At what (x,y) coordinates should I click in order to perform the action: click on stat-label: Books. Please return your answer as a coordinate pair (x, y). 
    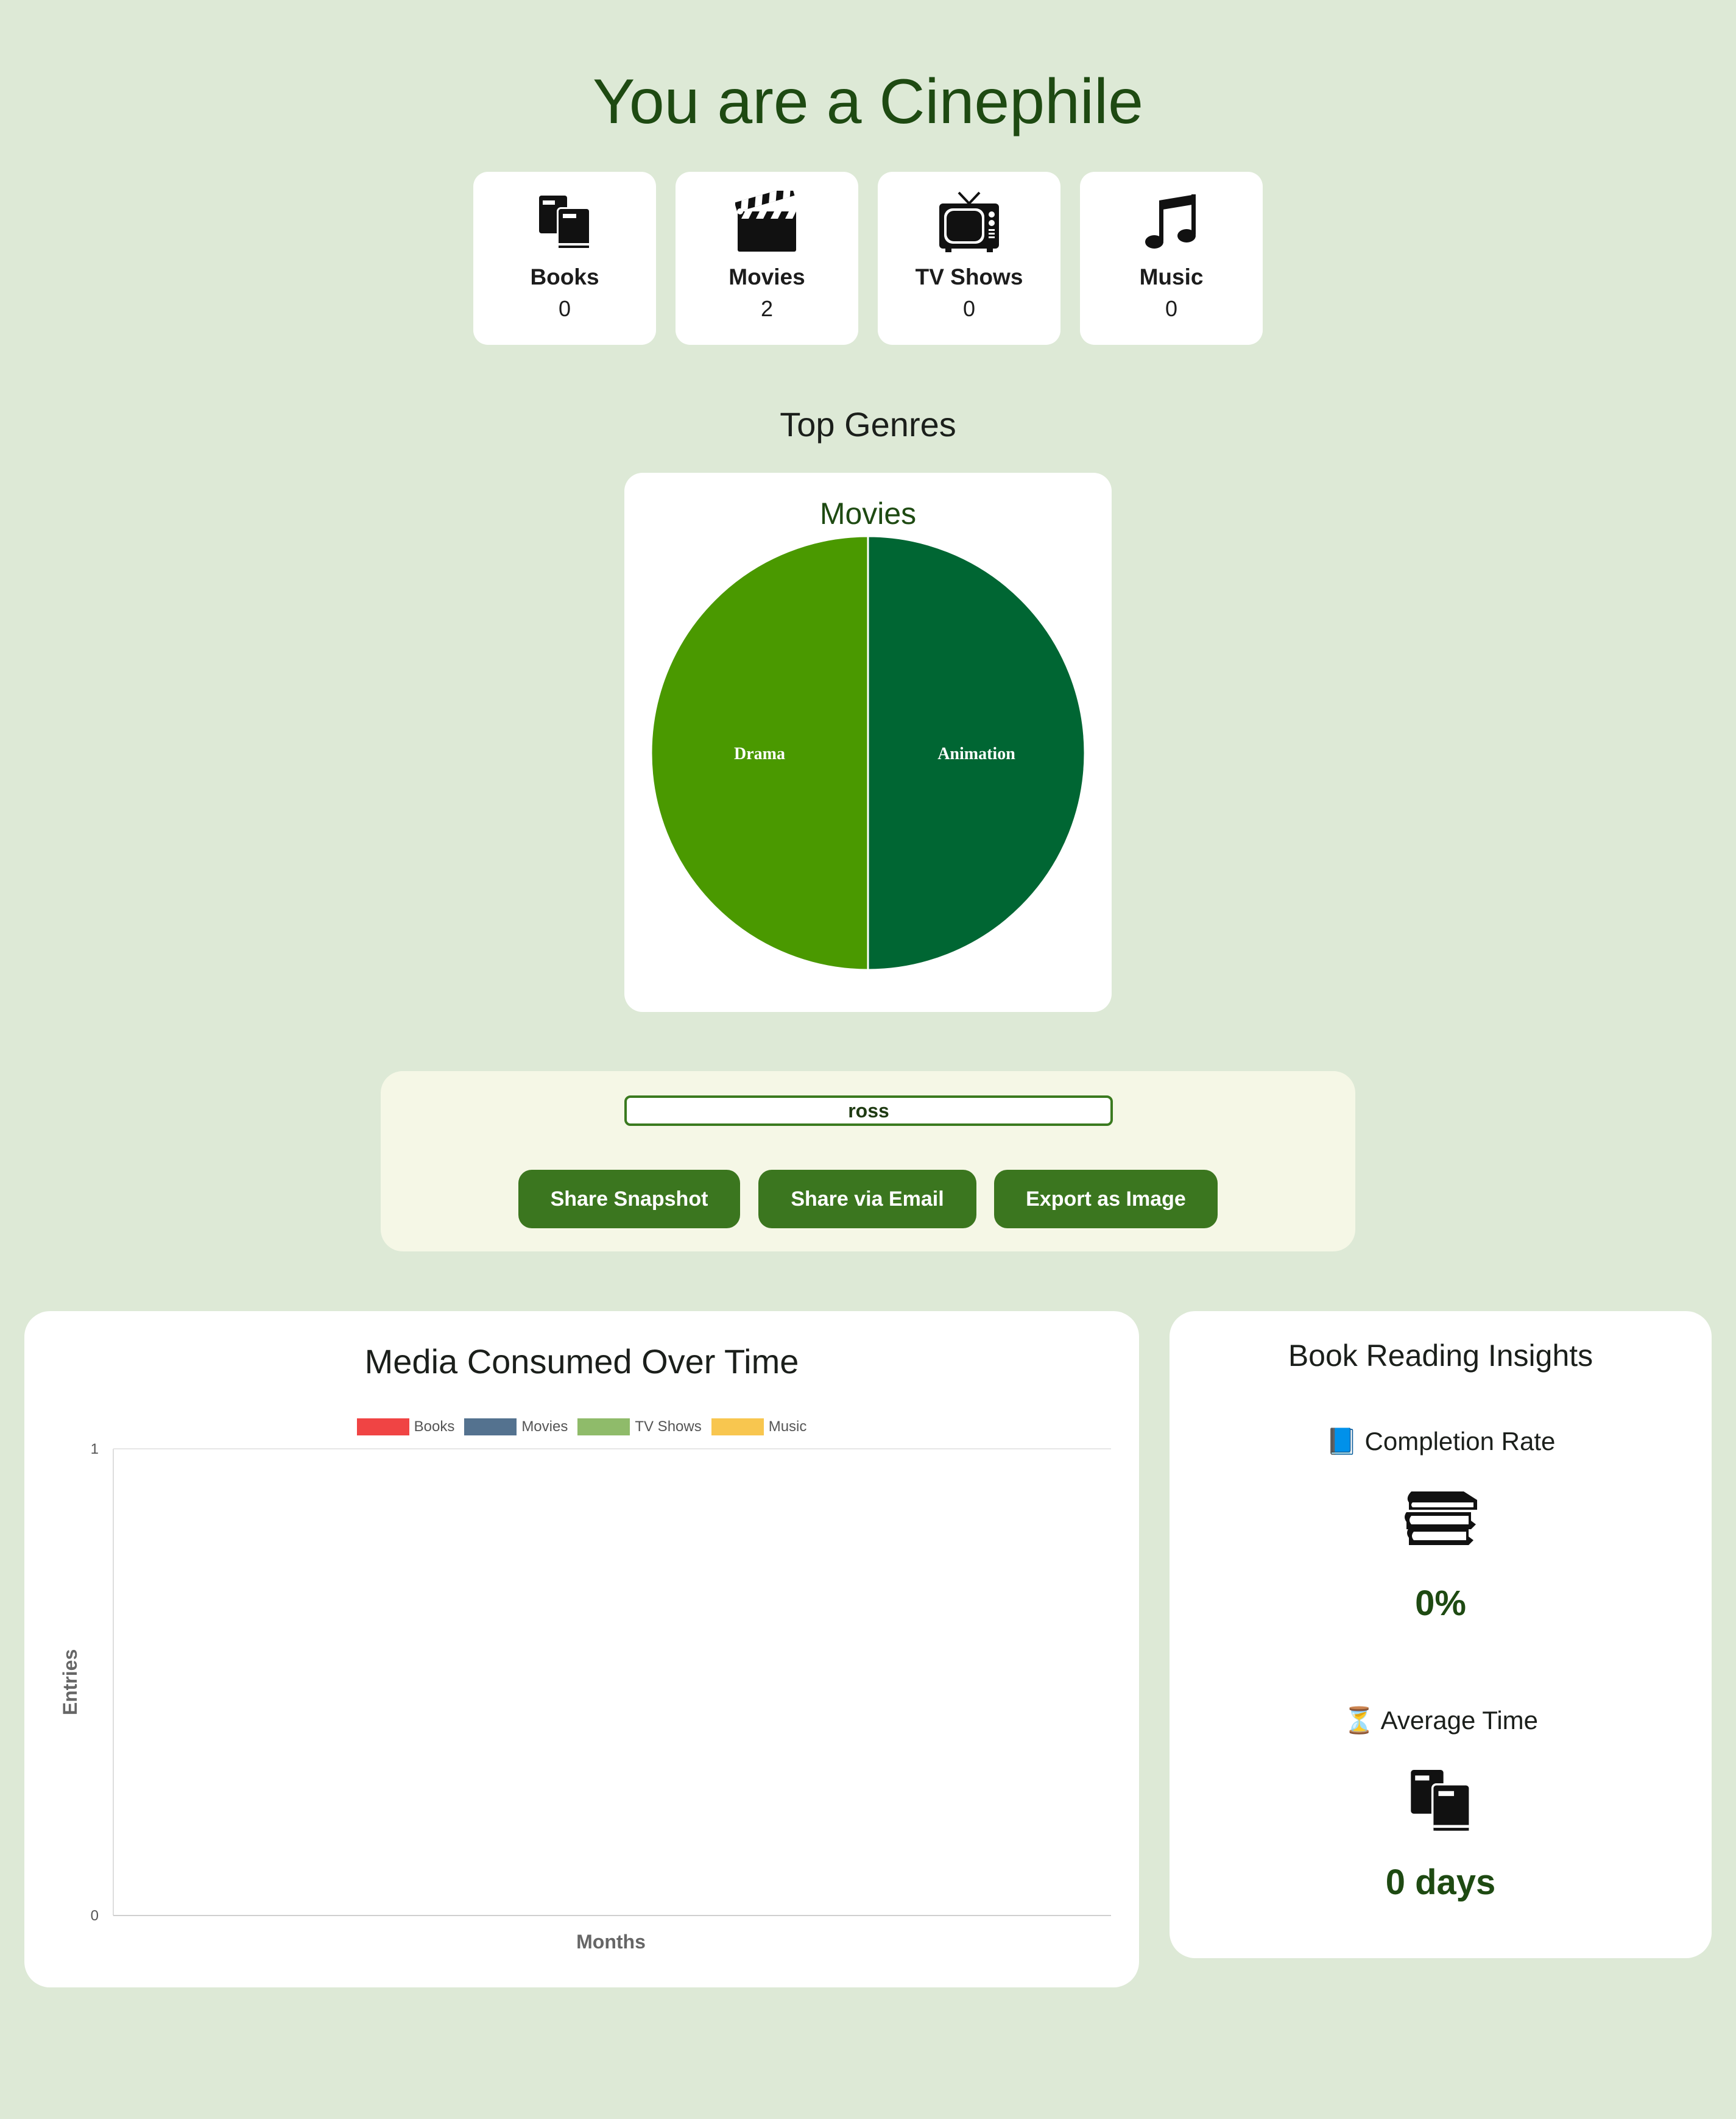
    Looking at the image, I should click on (564, 276).